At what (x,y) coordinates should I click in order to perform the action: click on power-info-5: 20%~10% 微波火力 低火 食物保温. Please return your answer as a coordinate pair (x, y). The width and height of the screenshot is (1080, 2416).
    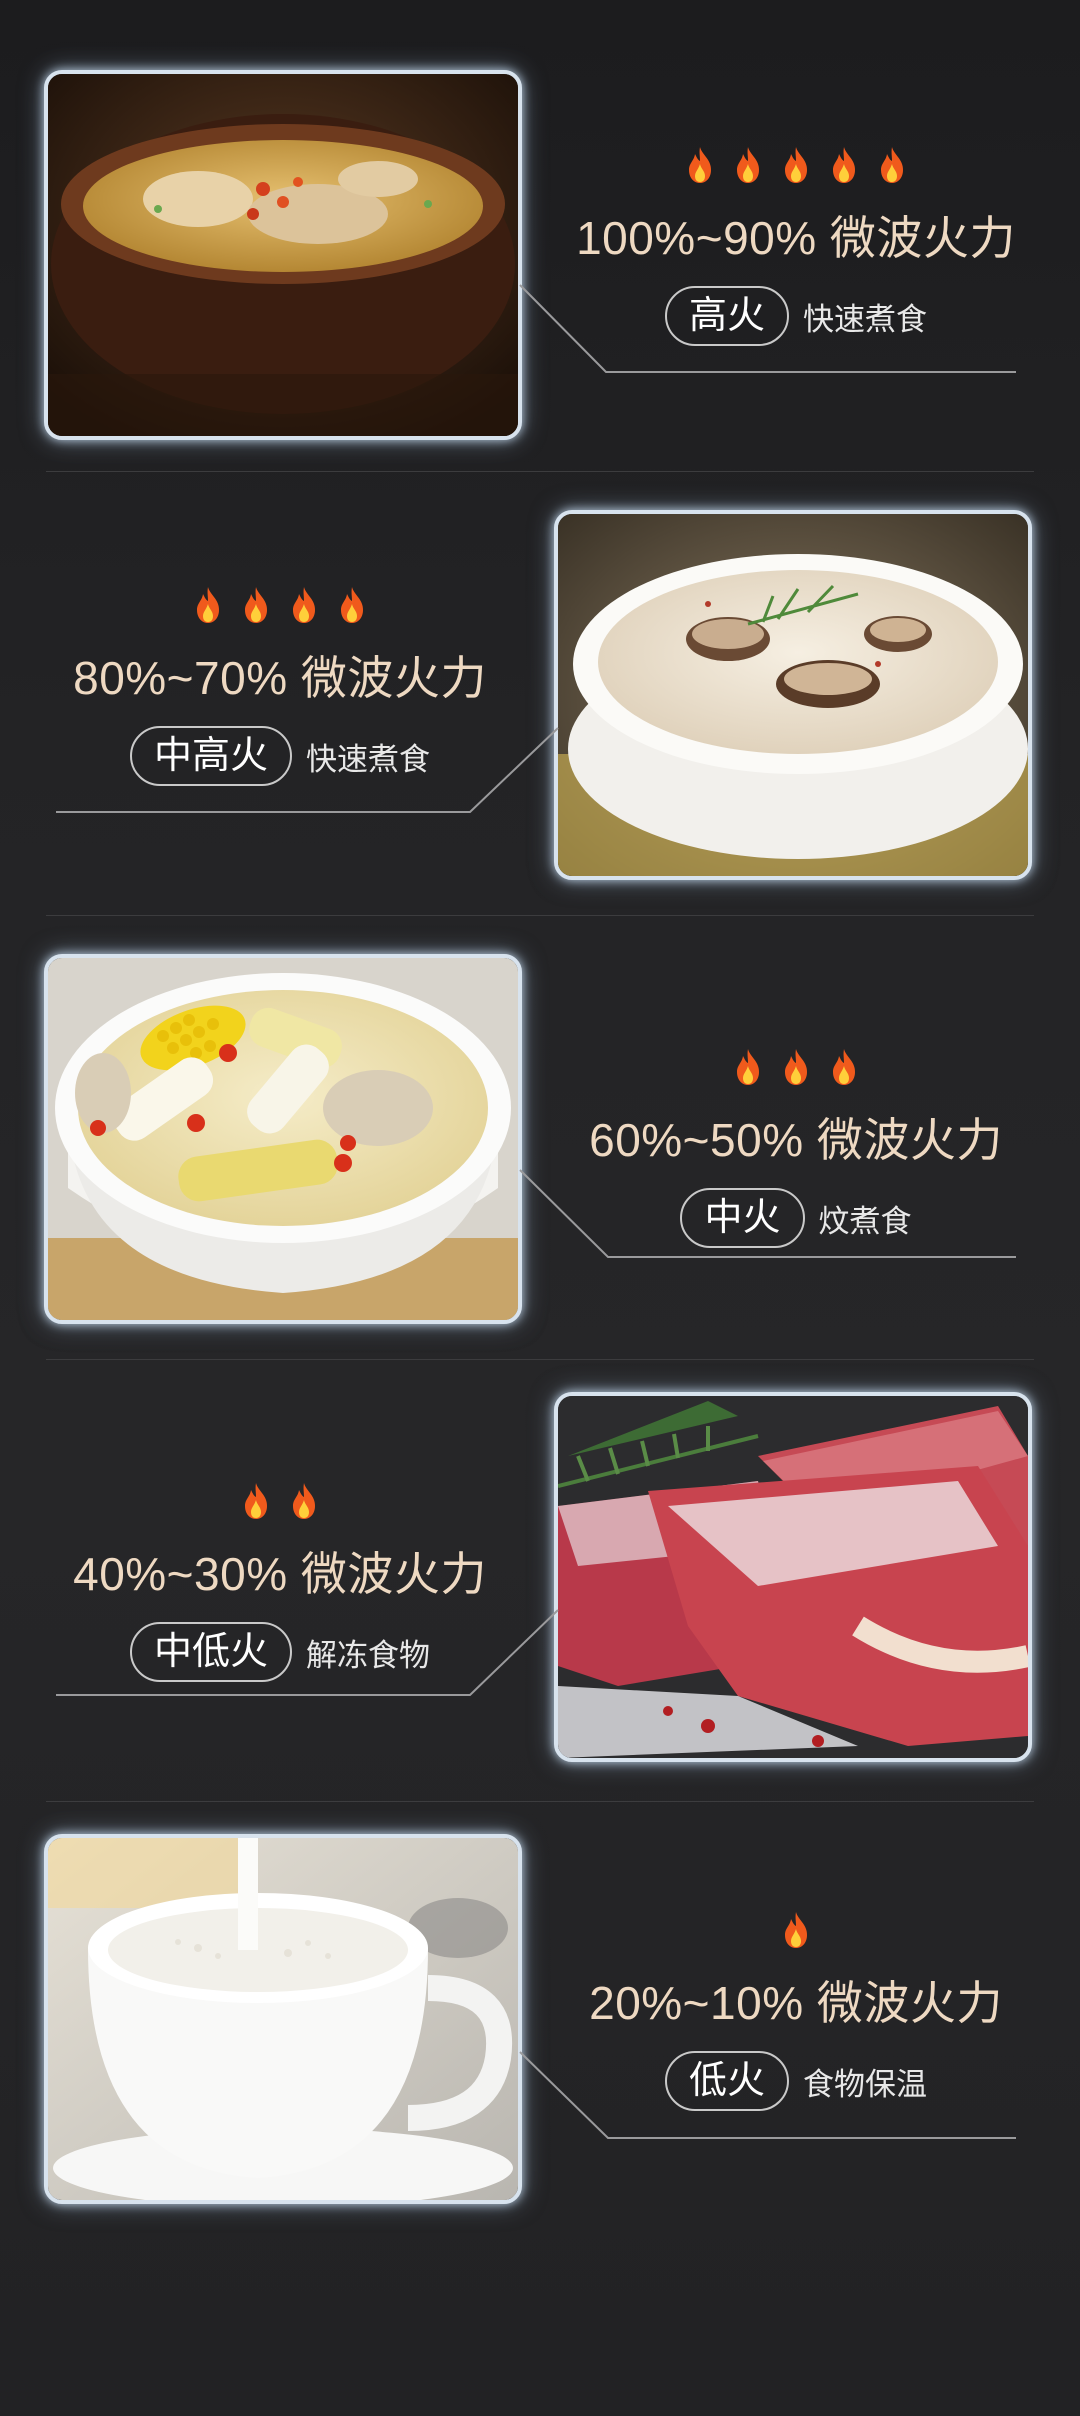
    Looking at the image, I should click on (796, 2008).